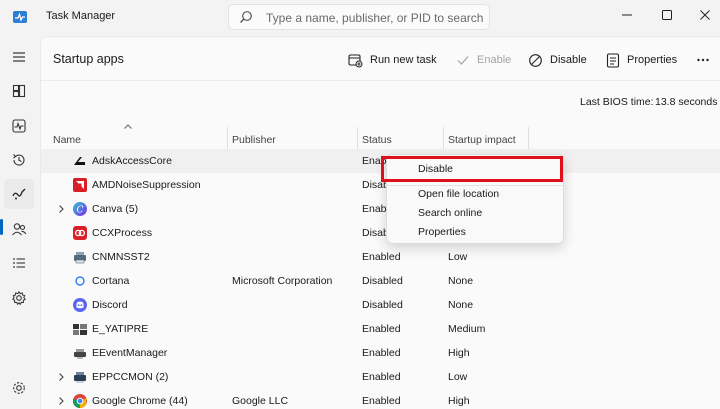  I want to click on side-navigation, so click(19, 221).